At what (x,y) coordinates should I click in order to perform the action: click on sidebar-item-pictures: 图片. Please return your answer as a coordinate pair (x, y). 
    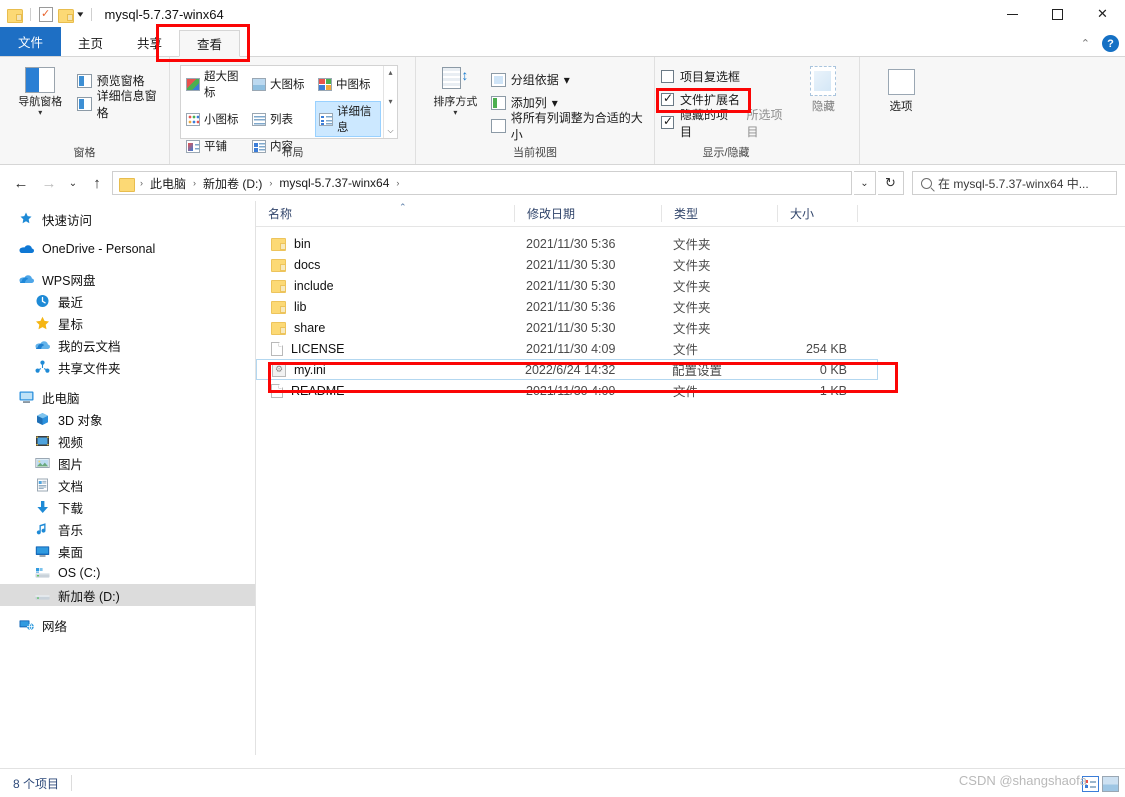
    Looking at the image, I should click on (127, 463).